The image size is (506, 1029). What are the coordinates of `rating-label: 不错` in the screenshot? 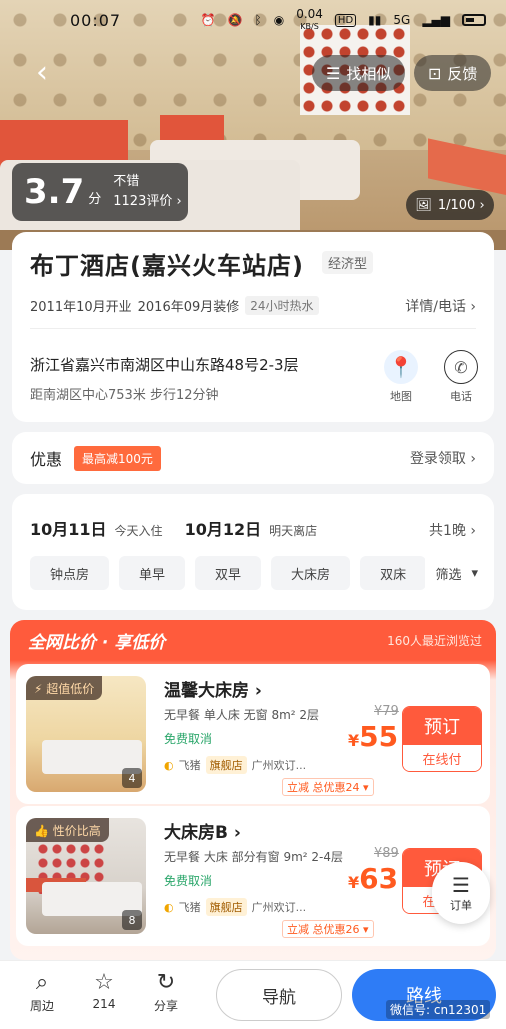 It's located at (126, 181).